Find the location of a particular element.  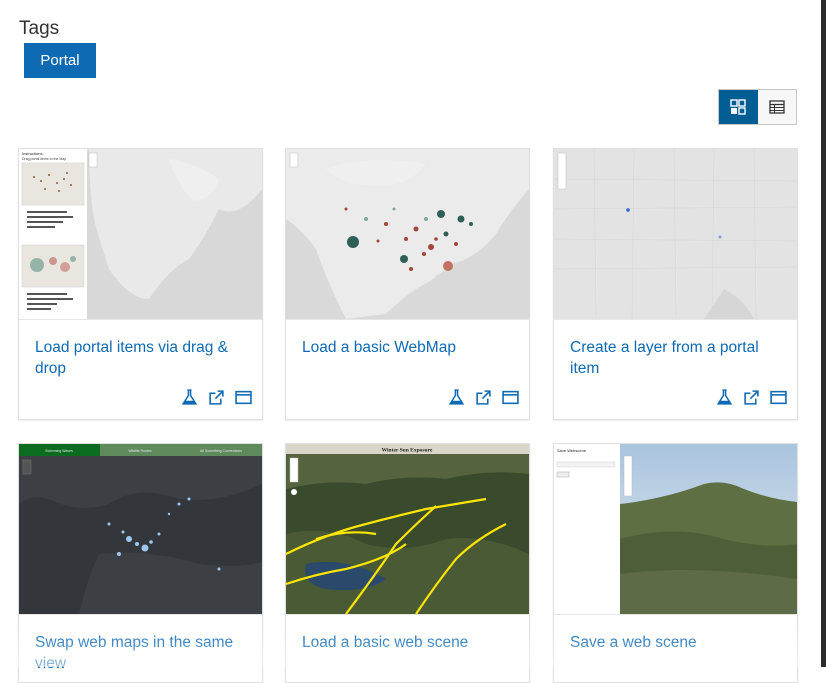

view-toggle is located at coordinates (757, 107).